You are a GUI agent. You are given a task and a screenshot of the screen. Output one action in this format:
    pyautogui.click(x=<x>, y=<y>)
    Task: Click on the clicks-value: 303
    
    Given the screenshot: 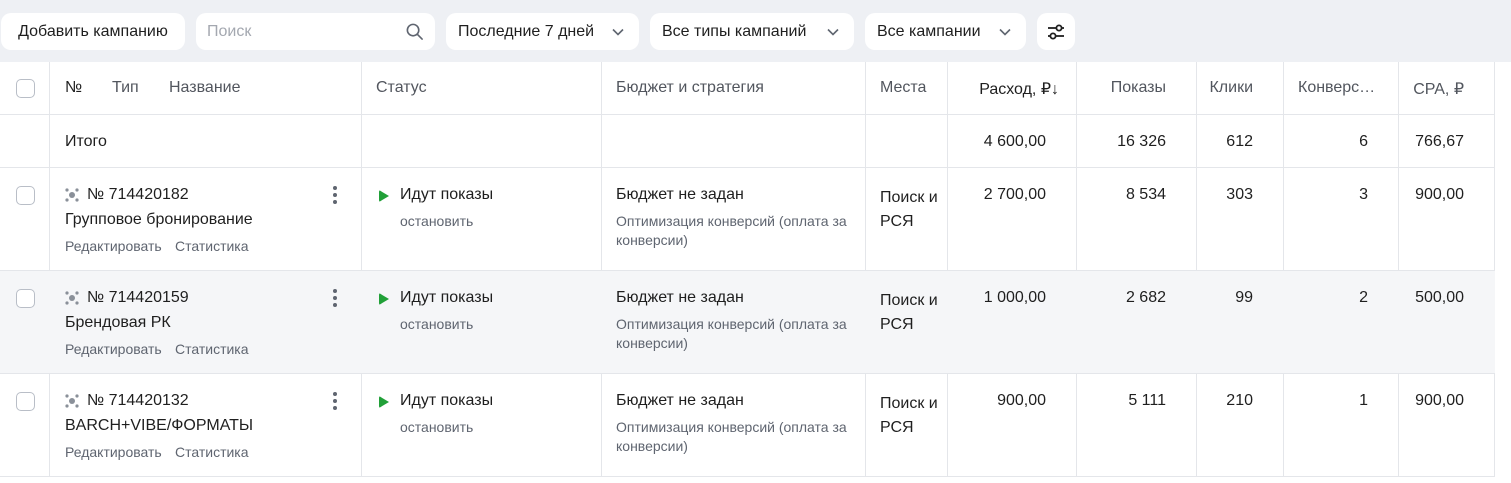 What is the action you would take?
    pyautogui.click(x=1239, y=194)
    